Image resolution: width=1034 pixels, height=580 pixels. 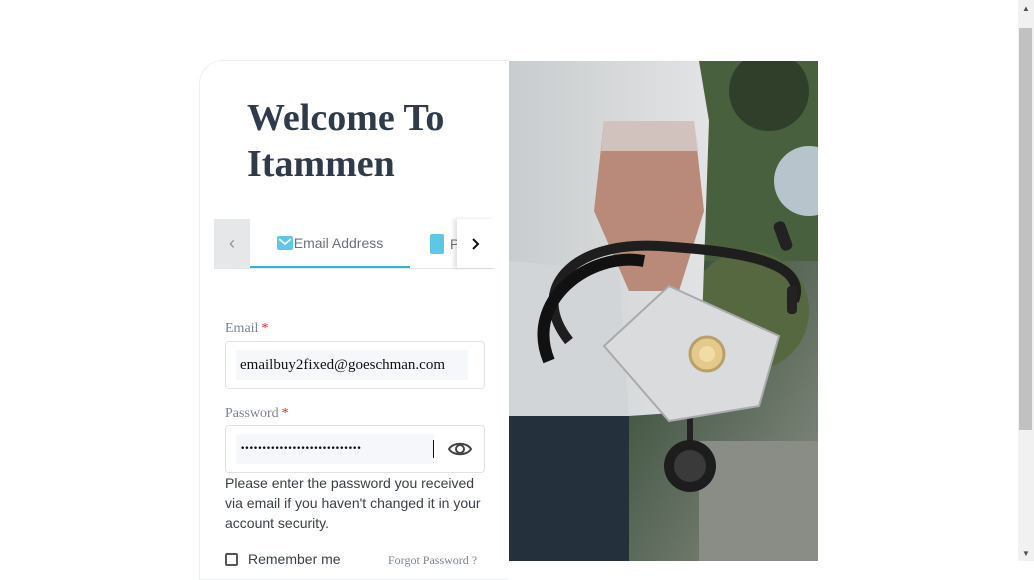 What do you see at coordinates (346, 141) in the screenshot?
I see `page-title: Welcome To Itammen` at bounding box center [346, 141].